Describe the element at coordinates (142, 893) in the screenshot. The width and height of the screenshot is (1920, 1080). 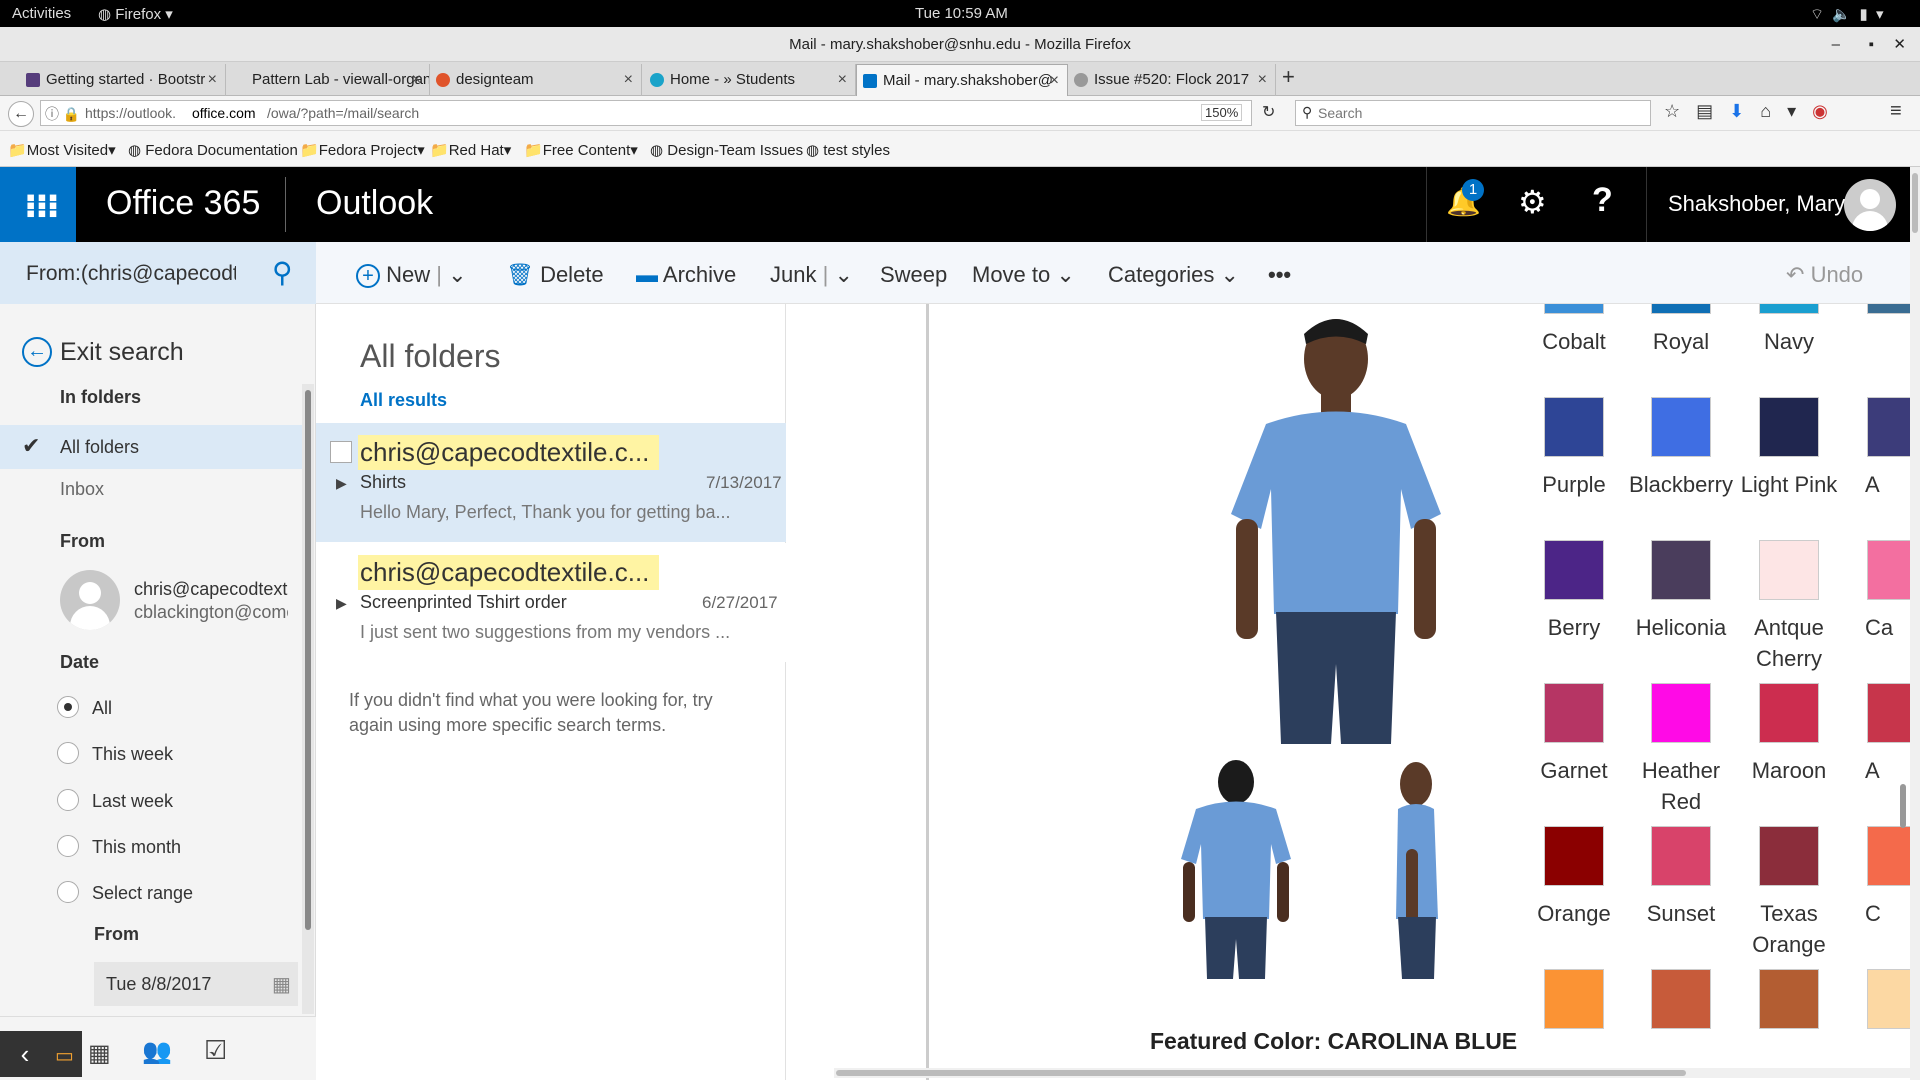
I see `date-option-select-range: Select range` at that location.